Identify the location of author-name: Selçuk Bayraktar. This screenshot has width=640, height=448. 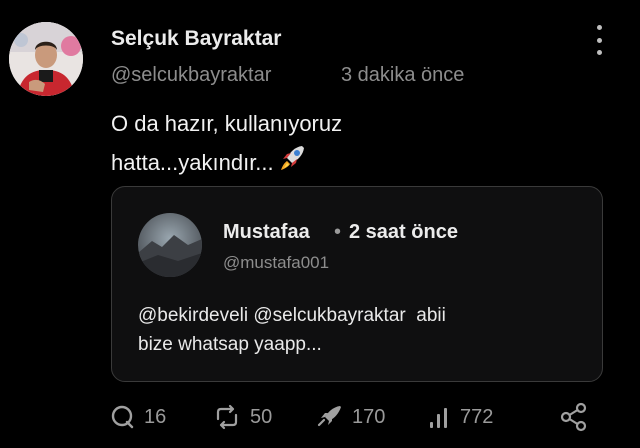
(196, 39).